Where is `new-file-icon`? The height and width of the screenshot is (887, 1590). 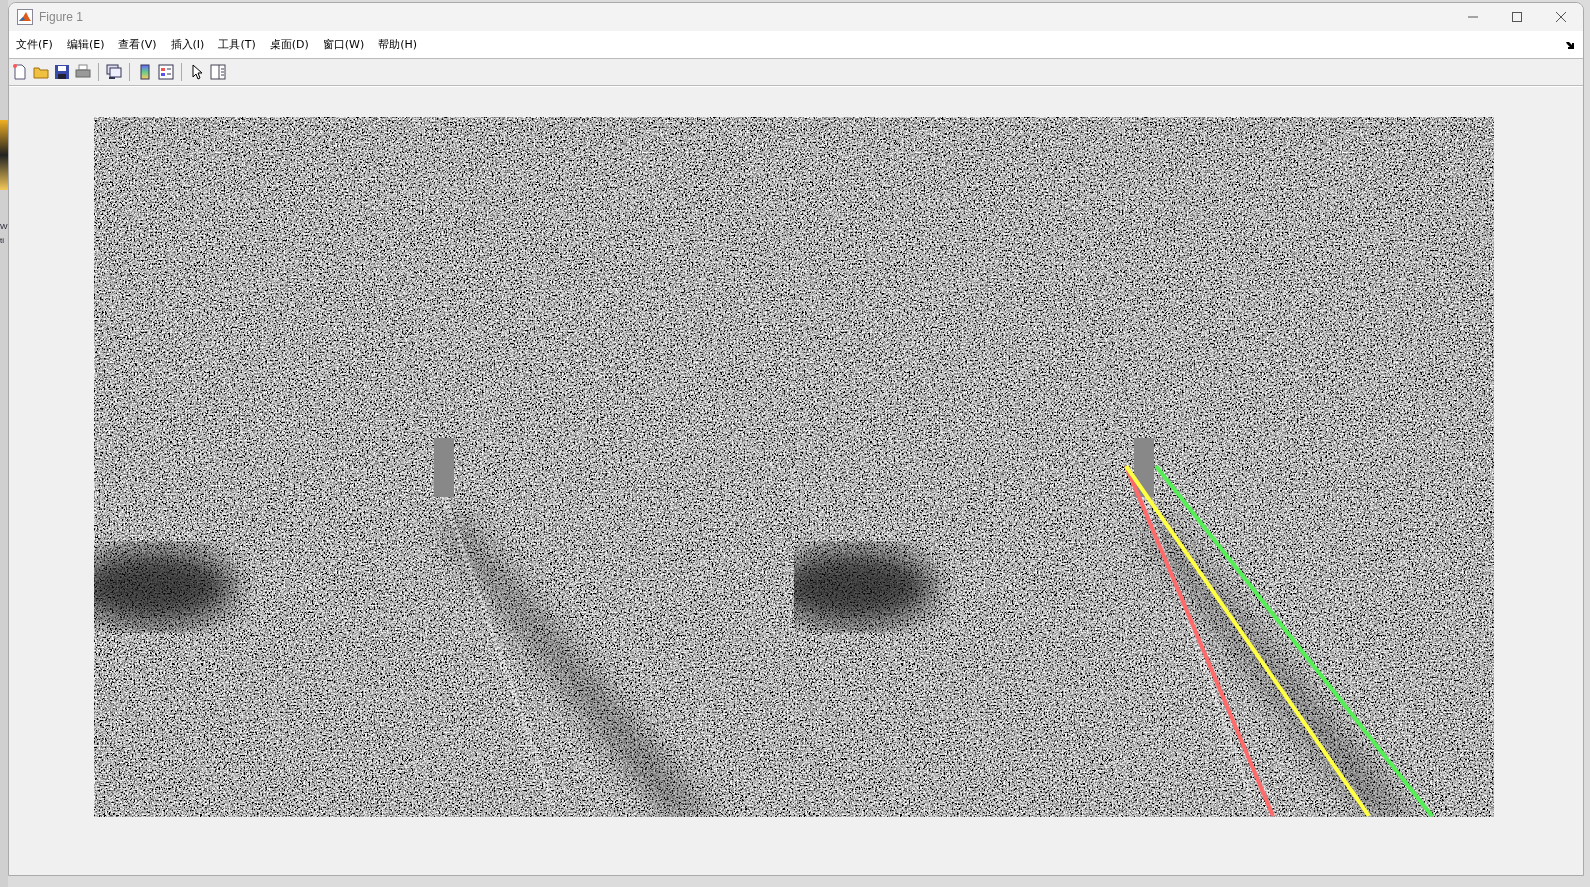
new-file-icon is located at coordinates (20, 72).